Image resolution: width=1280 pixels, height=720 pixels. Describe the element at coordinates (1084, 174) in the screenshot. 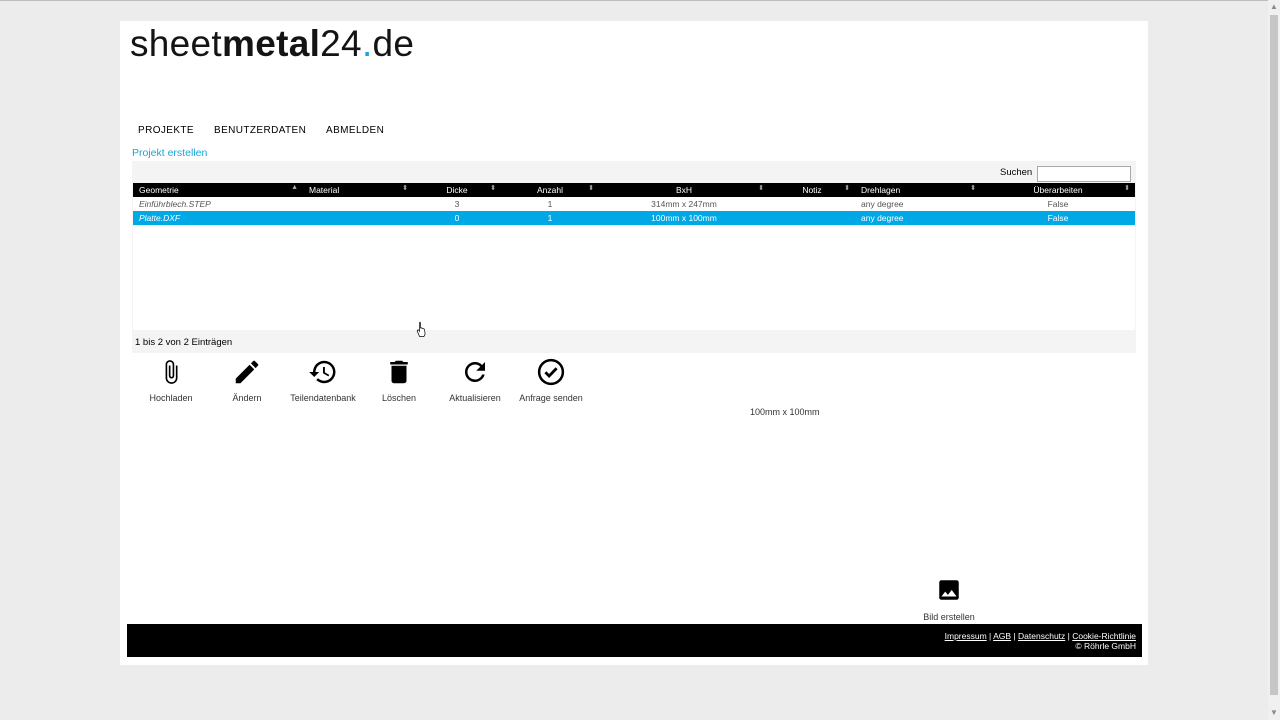

I see `search-input` at that location.